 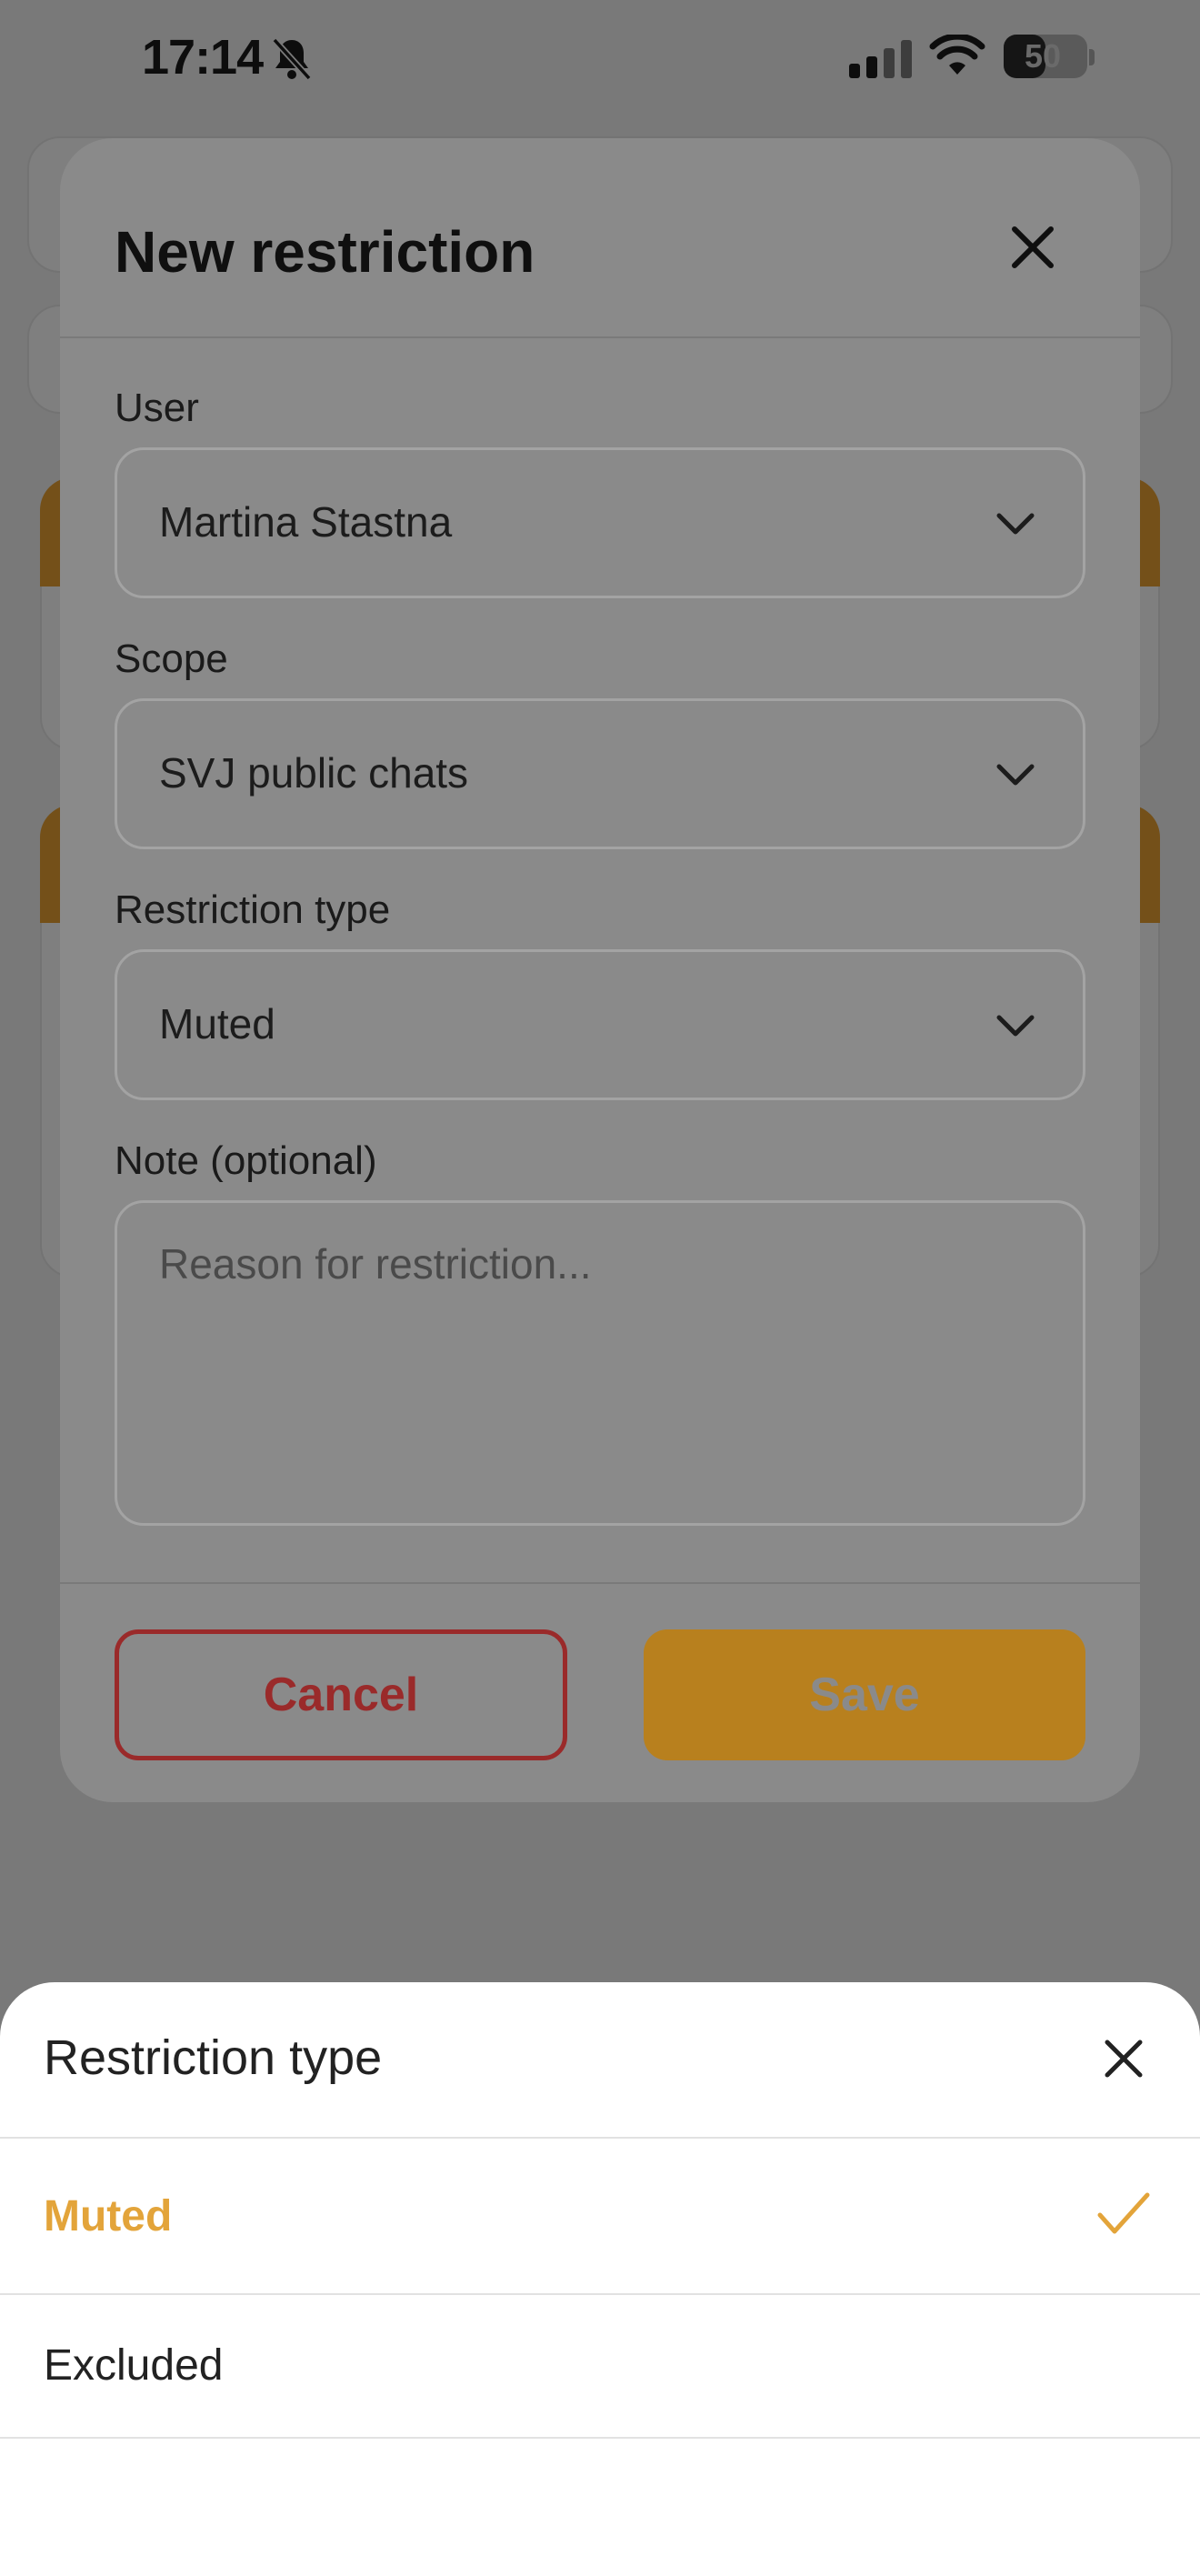 I want to click on scope-select-value: SVJ public chats, so click(x=314, y=773).